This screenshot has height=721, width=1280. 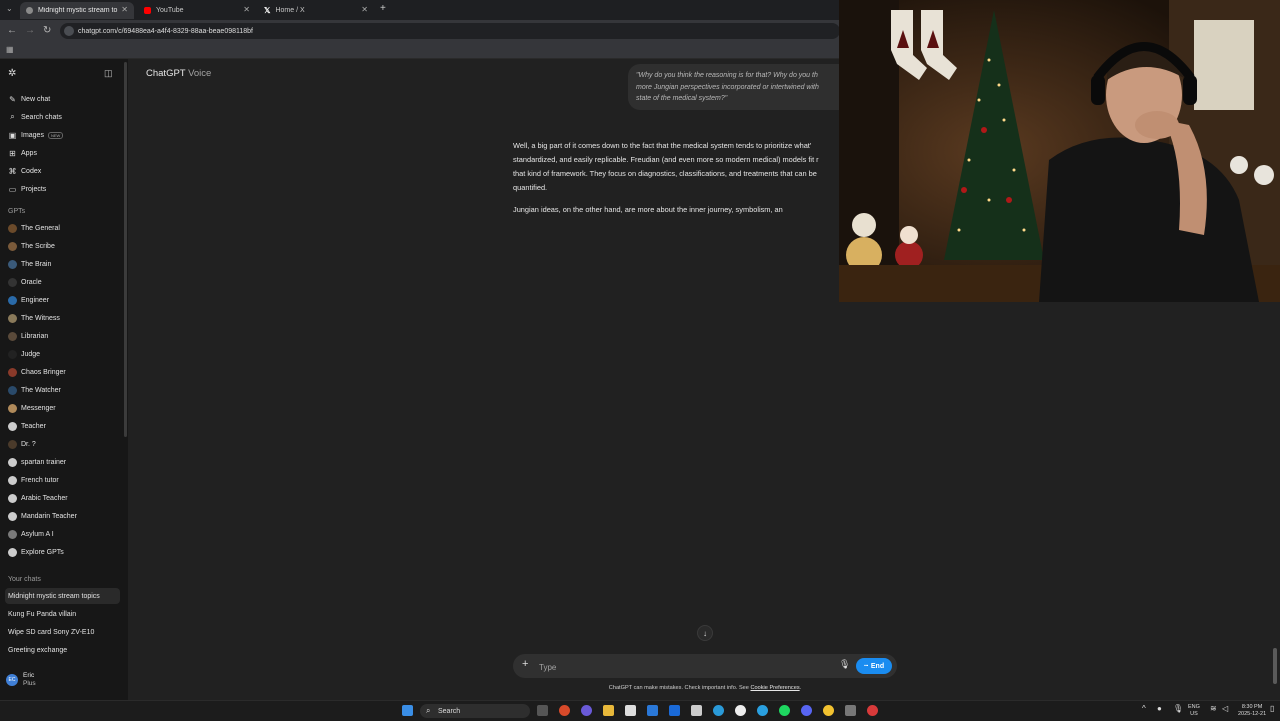 I want to click on windows-start-icon, so click(x=407, y=710).